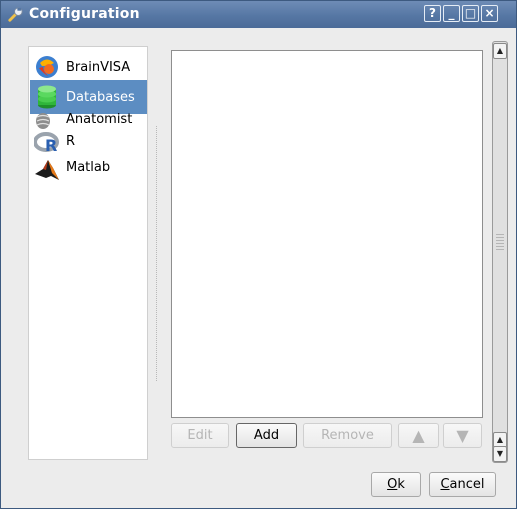 This screenshot has height=509, width=517. Describe the element at coordinates (258, 14) in the screenshot. I see `title-bar: Configuration ? _ □ ×` at that location.